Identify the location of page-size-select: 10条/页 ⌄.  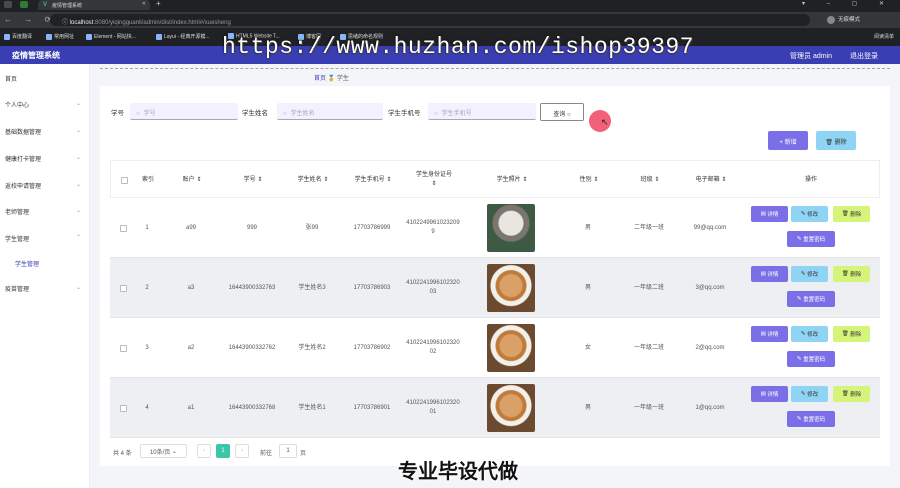
(163, 451).